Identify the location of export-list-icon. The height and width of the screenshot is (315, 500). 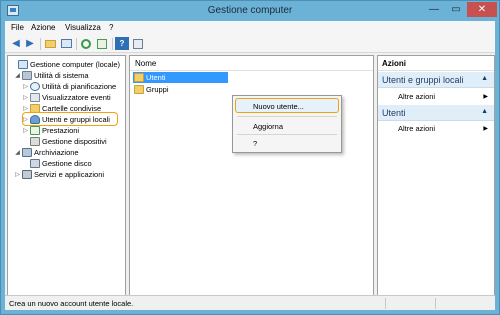
(102, 43).